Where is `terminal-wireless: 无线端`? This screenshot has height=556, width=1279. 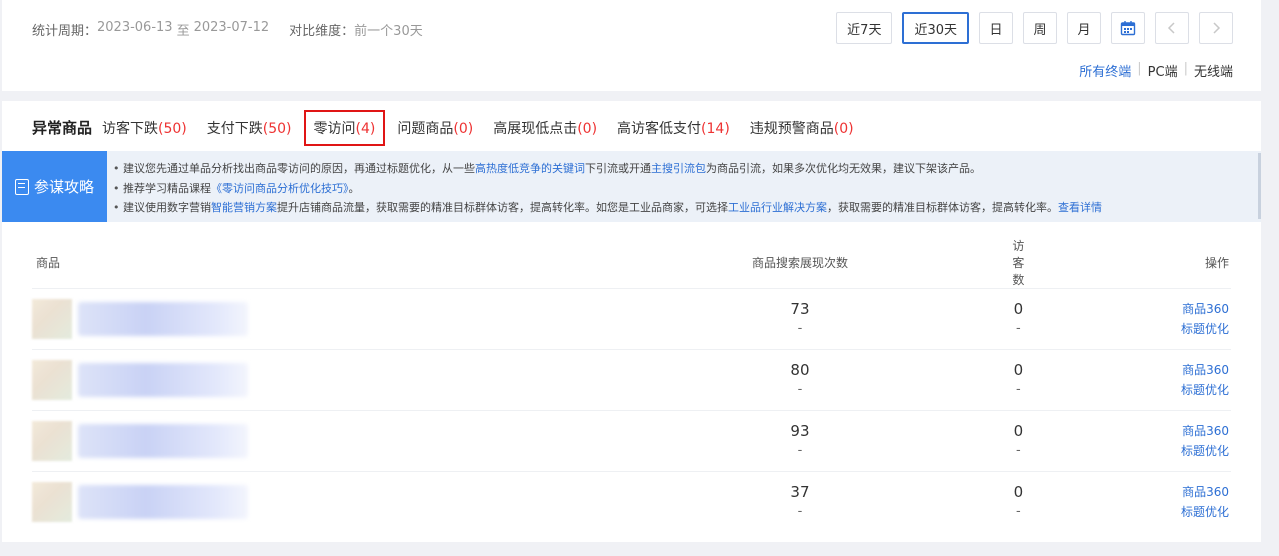 terminal-wireless: 无线端 is located at coordinates (1213, 70).